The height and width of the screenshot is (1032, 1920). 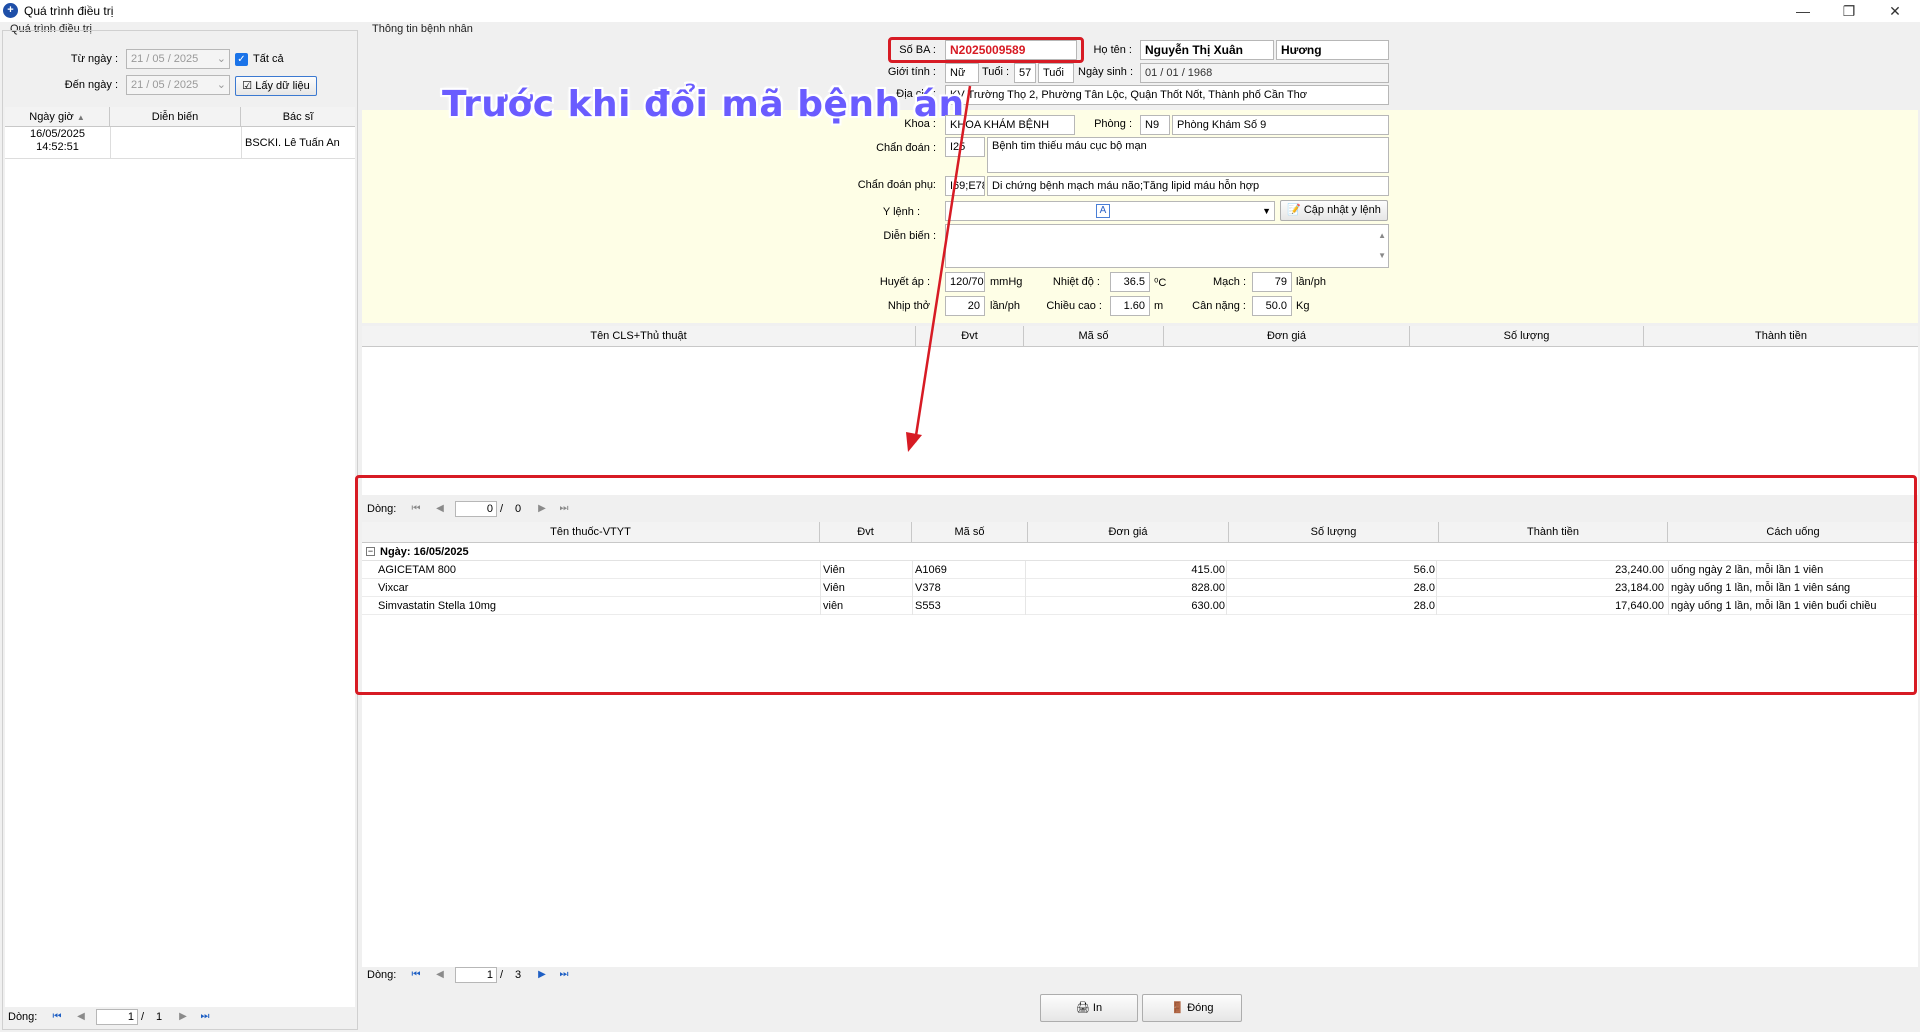 I want to click on close-dialog-button: 🚪 Đóng, so click(x=1192, y=1008).